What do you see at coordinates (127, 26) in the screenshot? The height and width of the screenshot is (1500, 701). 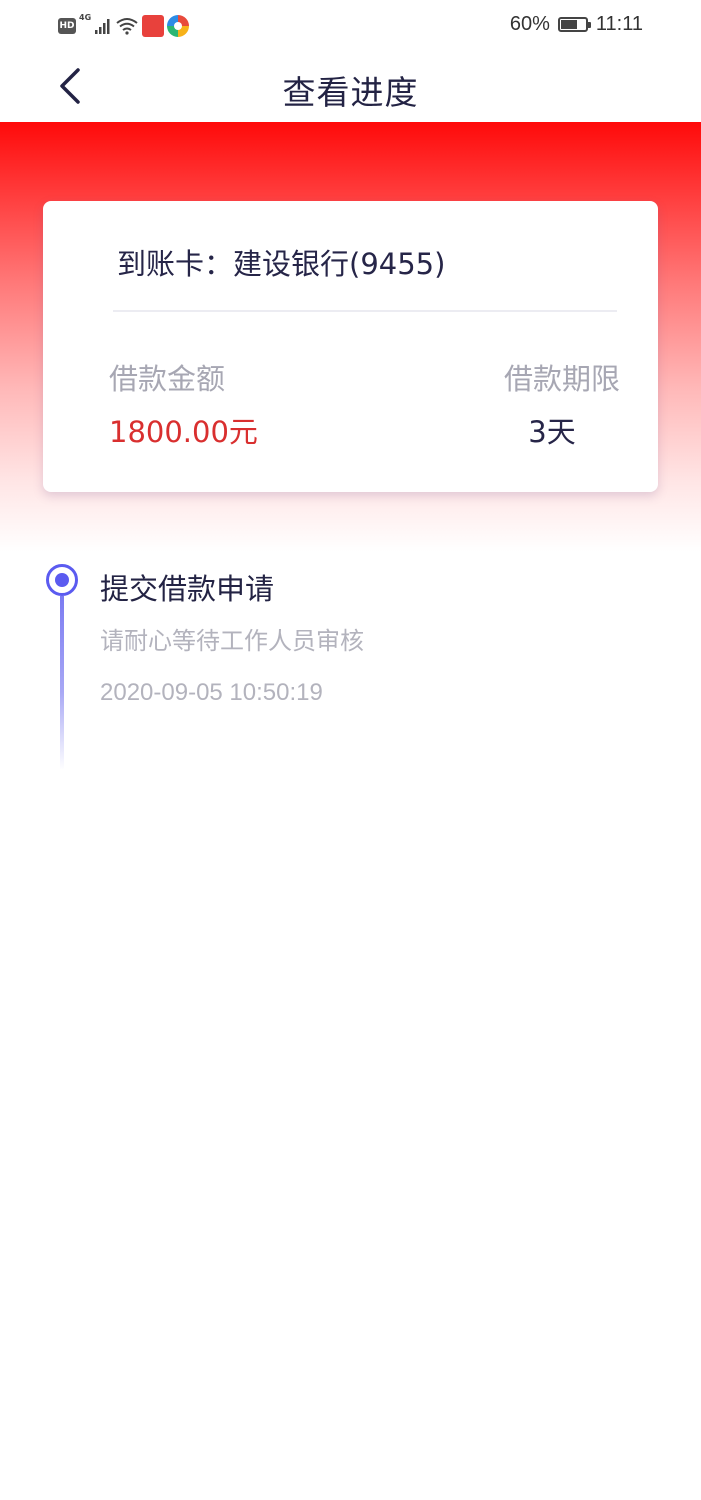 I see `wifi-icon` at bounding box center [127, 26].